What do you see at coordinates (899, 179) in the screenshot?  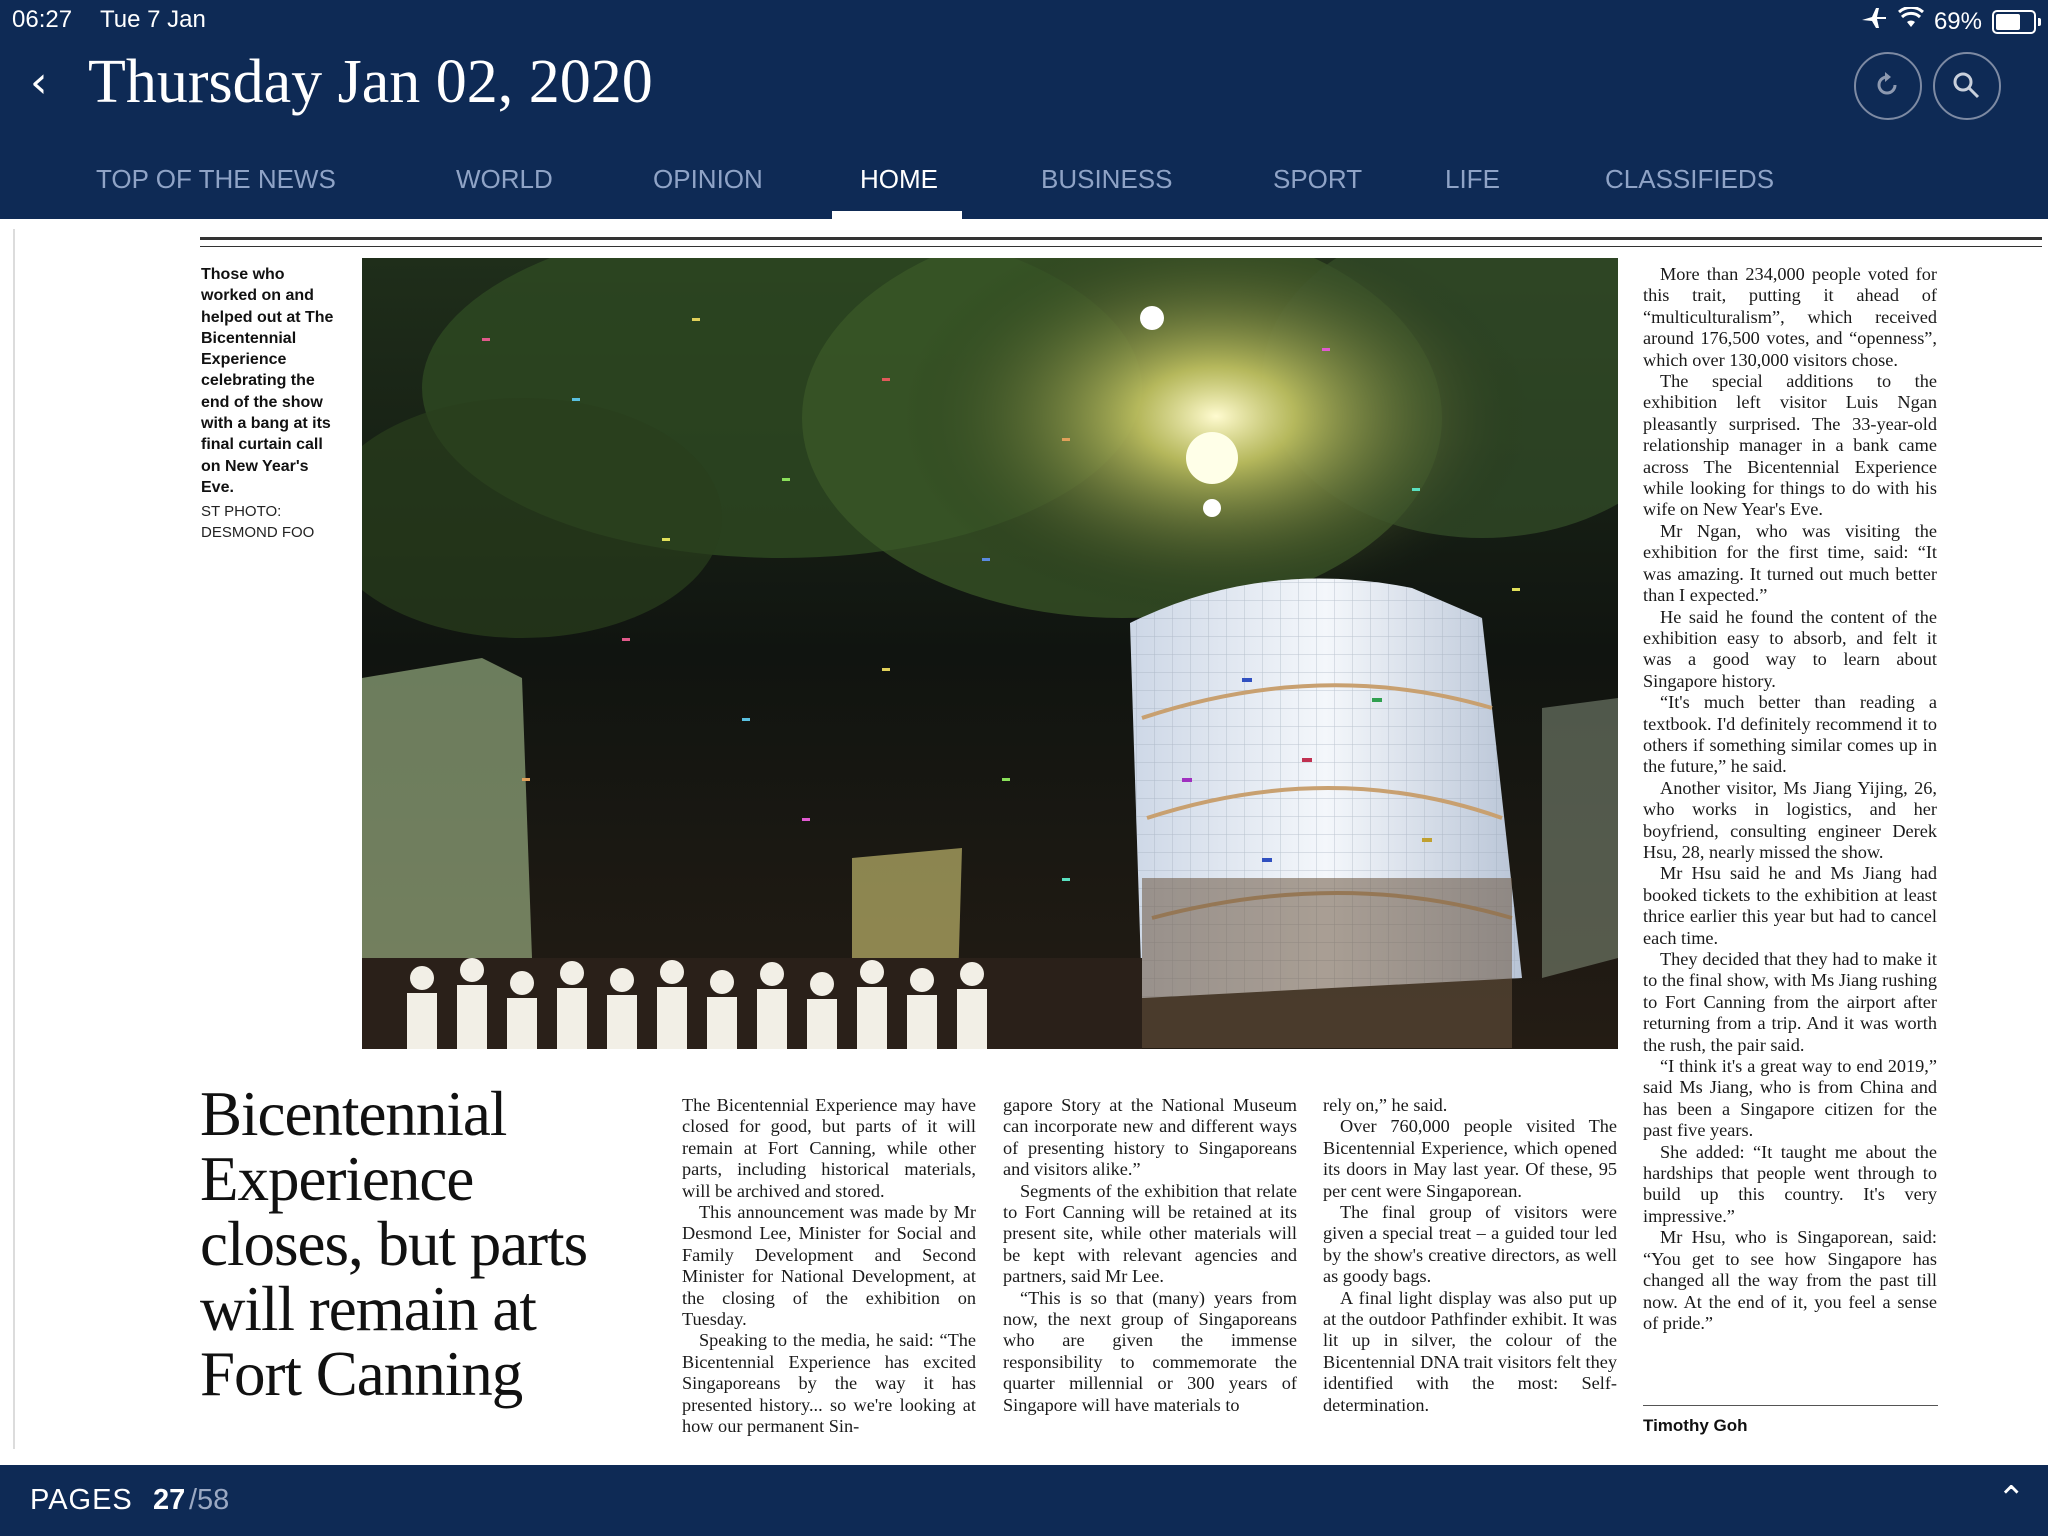 I see `tab-home: HOME` at bounding box center [899, 179].